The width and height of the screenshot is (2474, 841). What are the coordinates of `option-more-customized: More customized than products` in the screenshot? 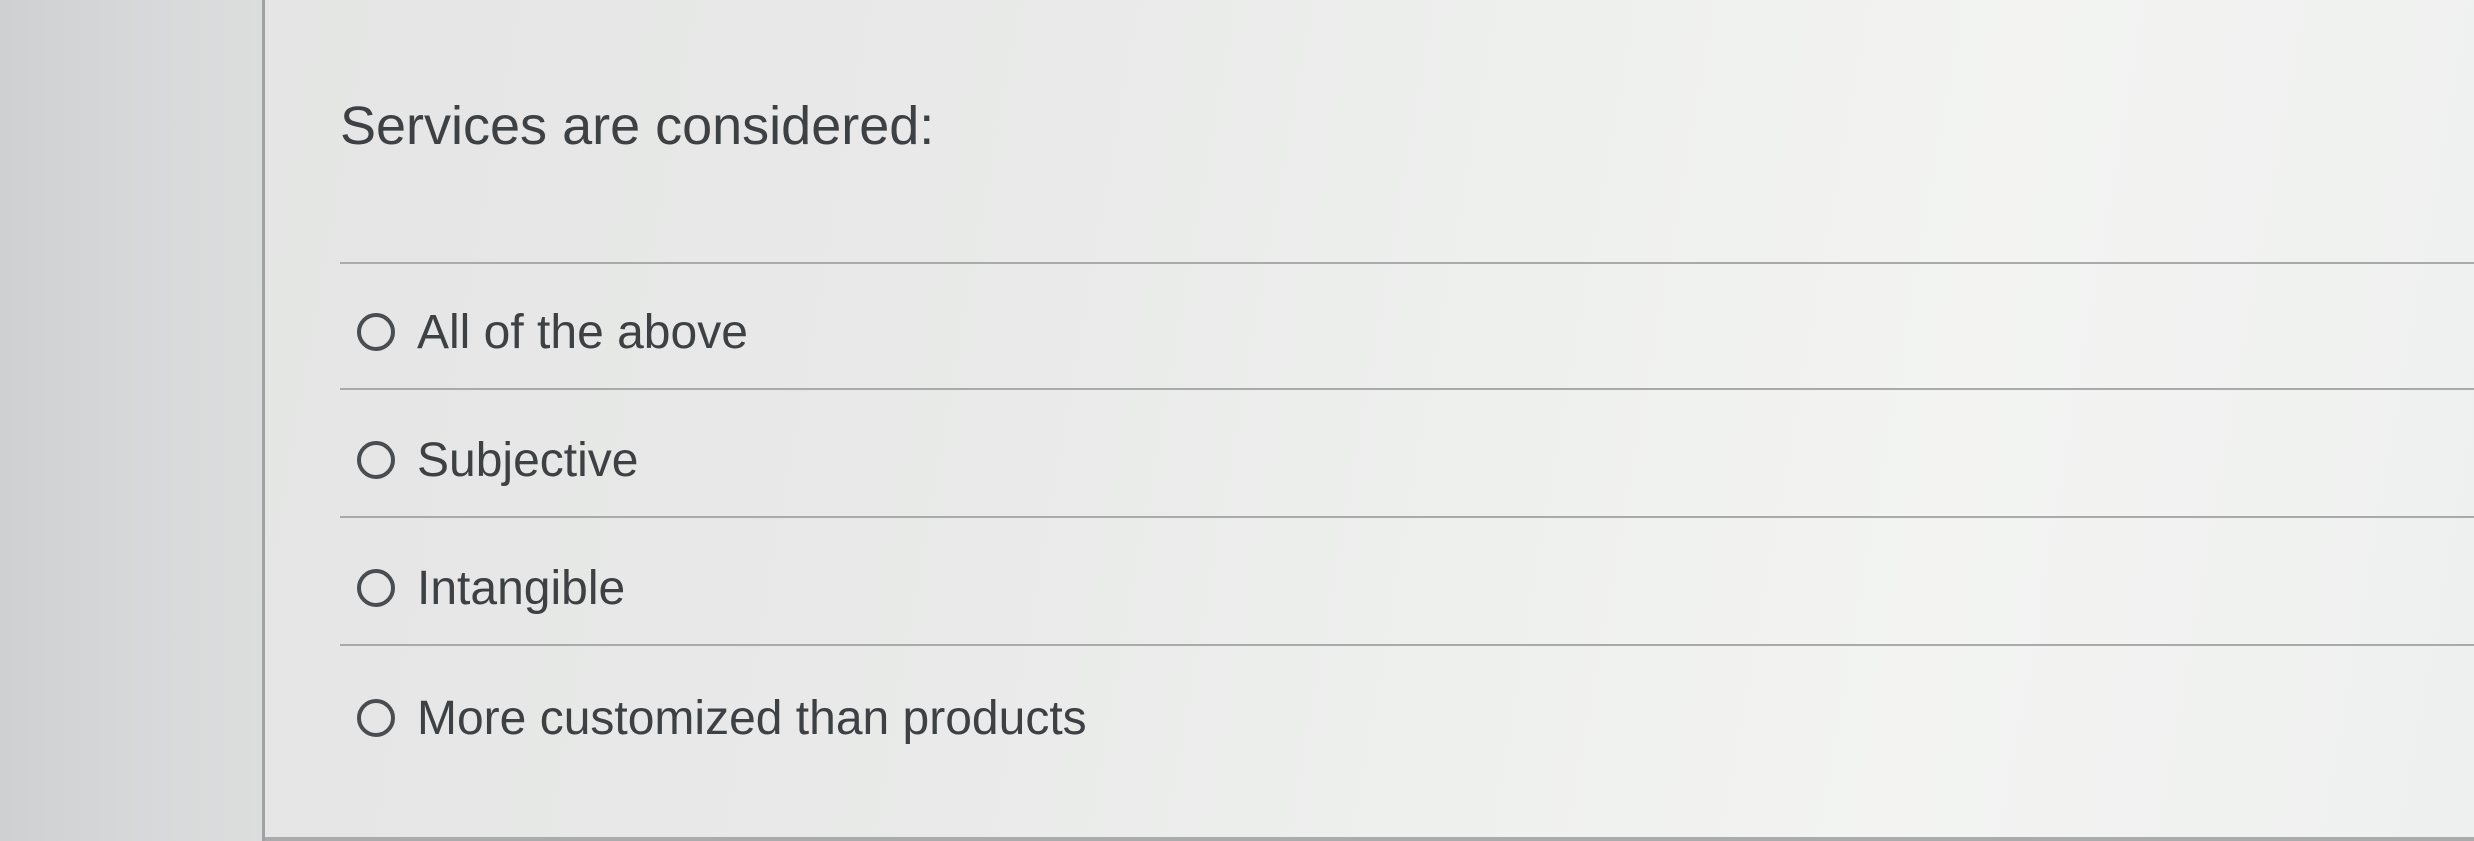 It's located at (713, 718).